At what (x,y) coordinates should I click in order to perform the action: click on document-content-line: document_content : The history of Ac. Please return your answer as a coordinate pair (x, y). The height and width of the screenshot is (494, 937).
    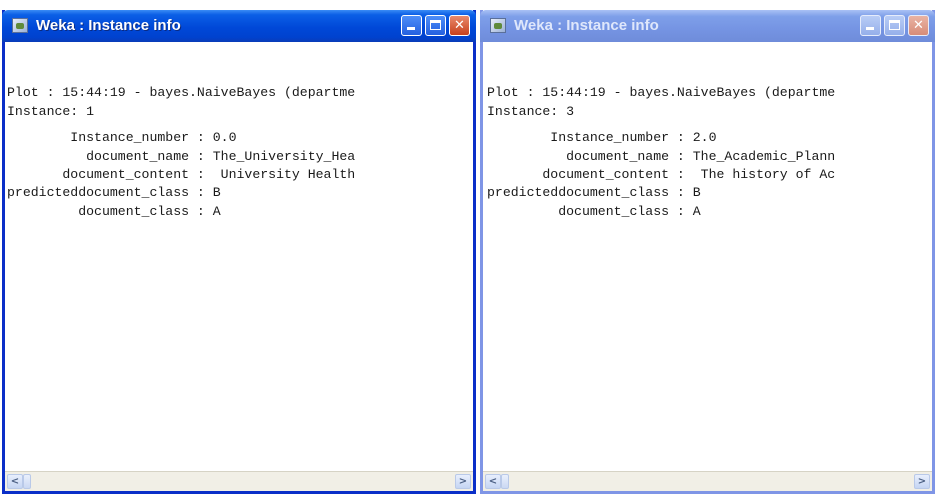
    Looking at the image, I should click on (661, 174).